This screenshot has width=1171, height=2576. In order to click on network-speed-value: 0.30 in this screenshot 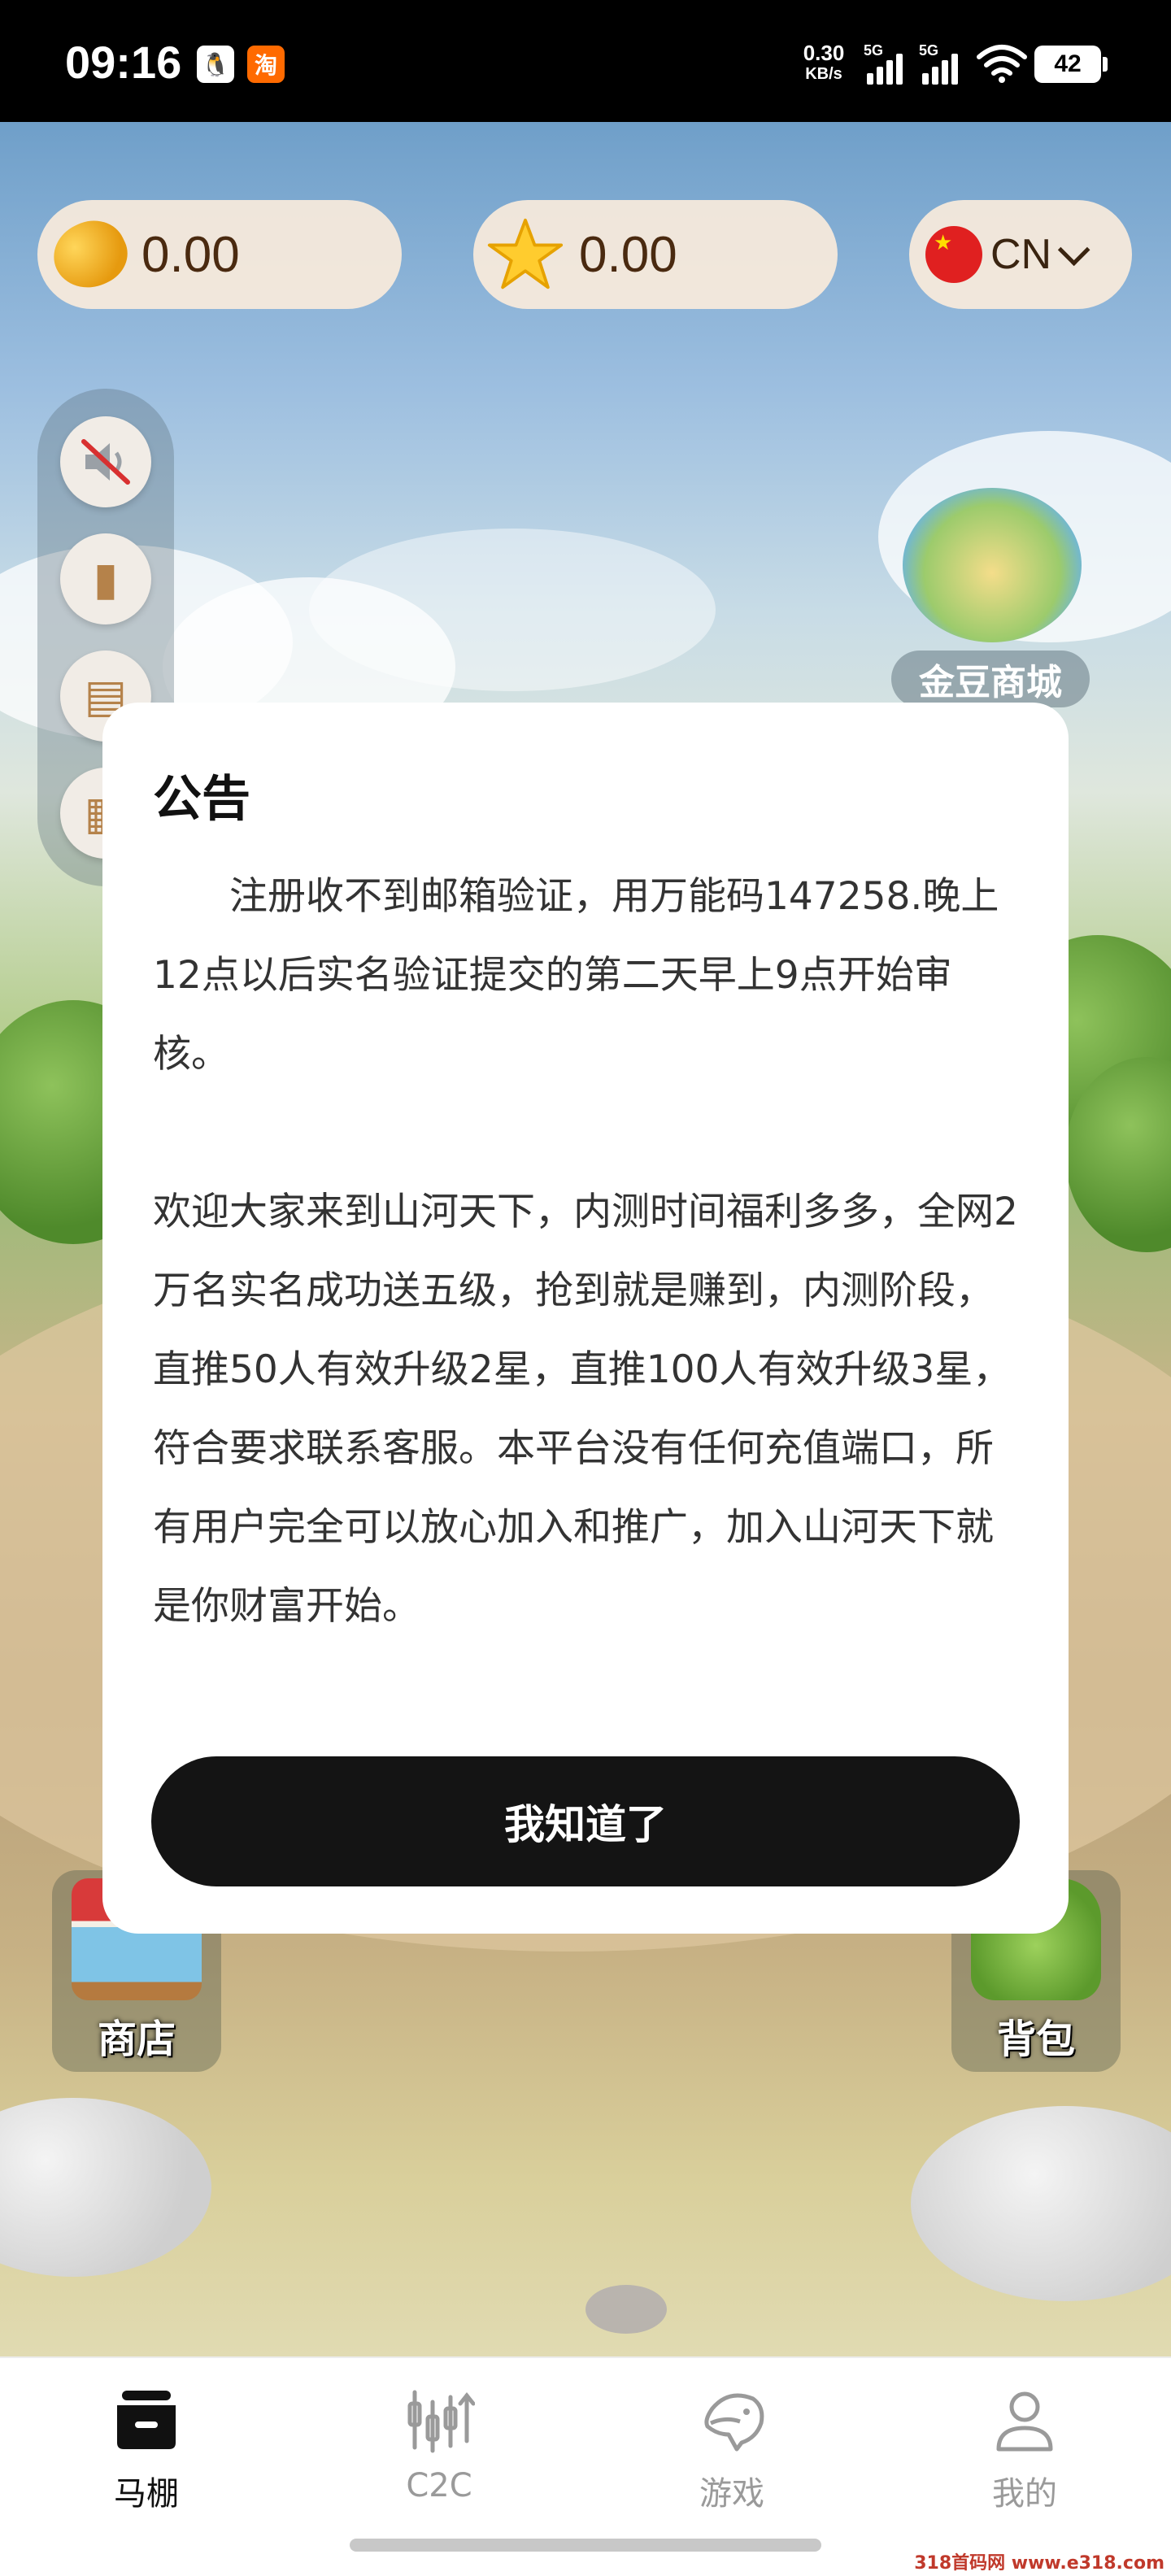, I will do `click(824, 53)`.